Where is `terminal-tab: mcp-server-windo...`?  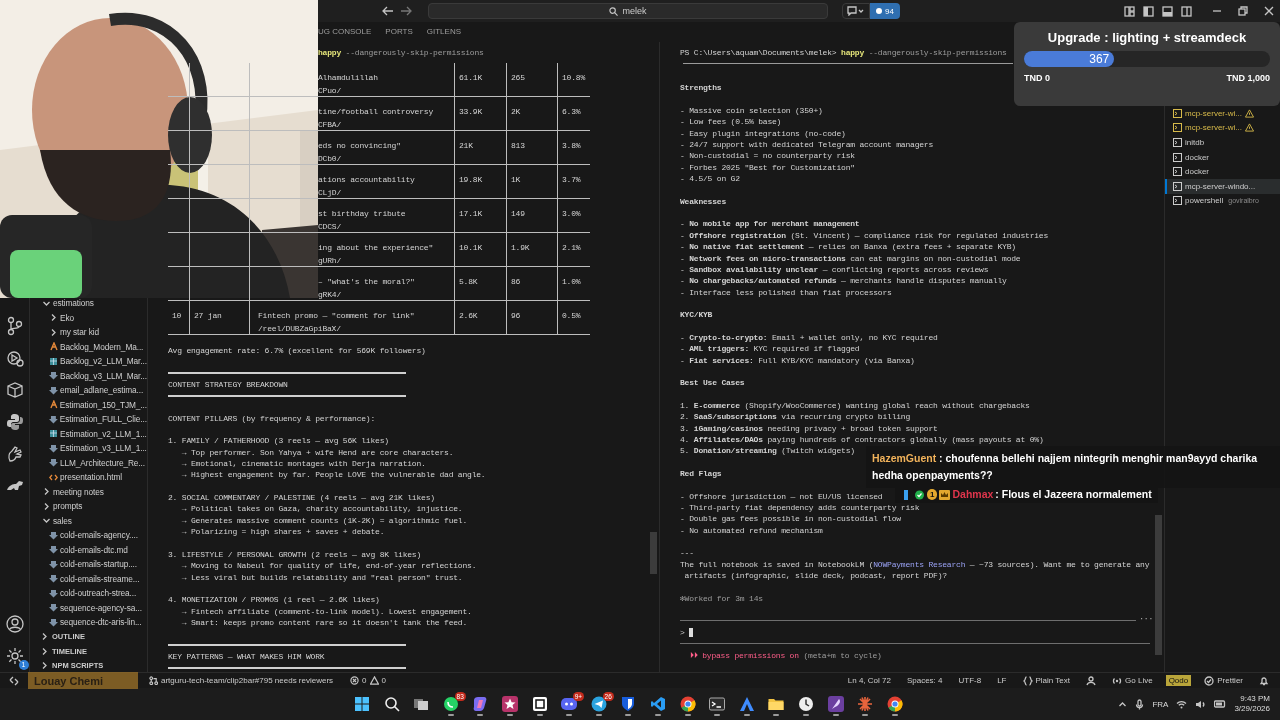 terminal-tab: mcp-server-windo... is located at coordinates (1222, 186).